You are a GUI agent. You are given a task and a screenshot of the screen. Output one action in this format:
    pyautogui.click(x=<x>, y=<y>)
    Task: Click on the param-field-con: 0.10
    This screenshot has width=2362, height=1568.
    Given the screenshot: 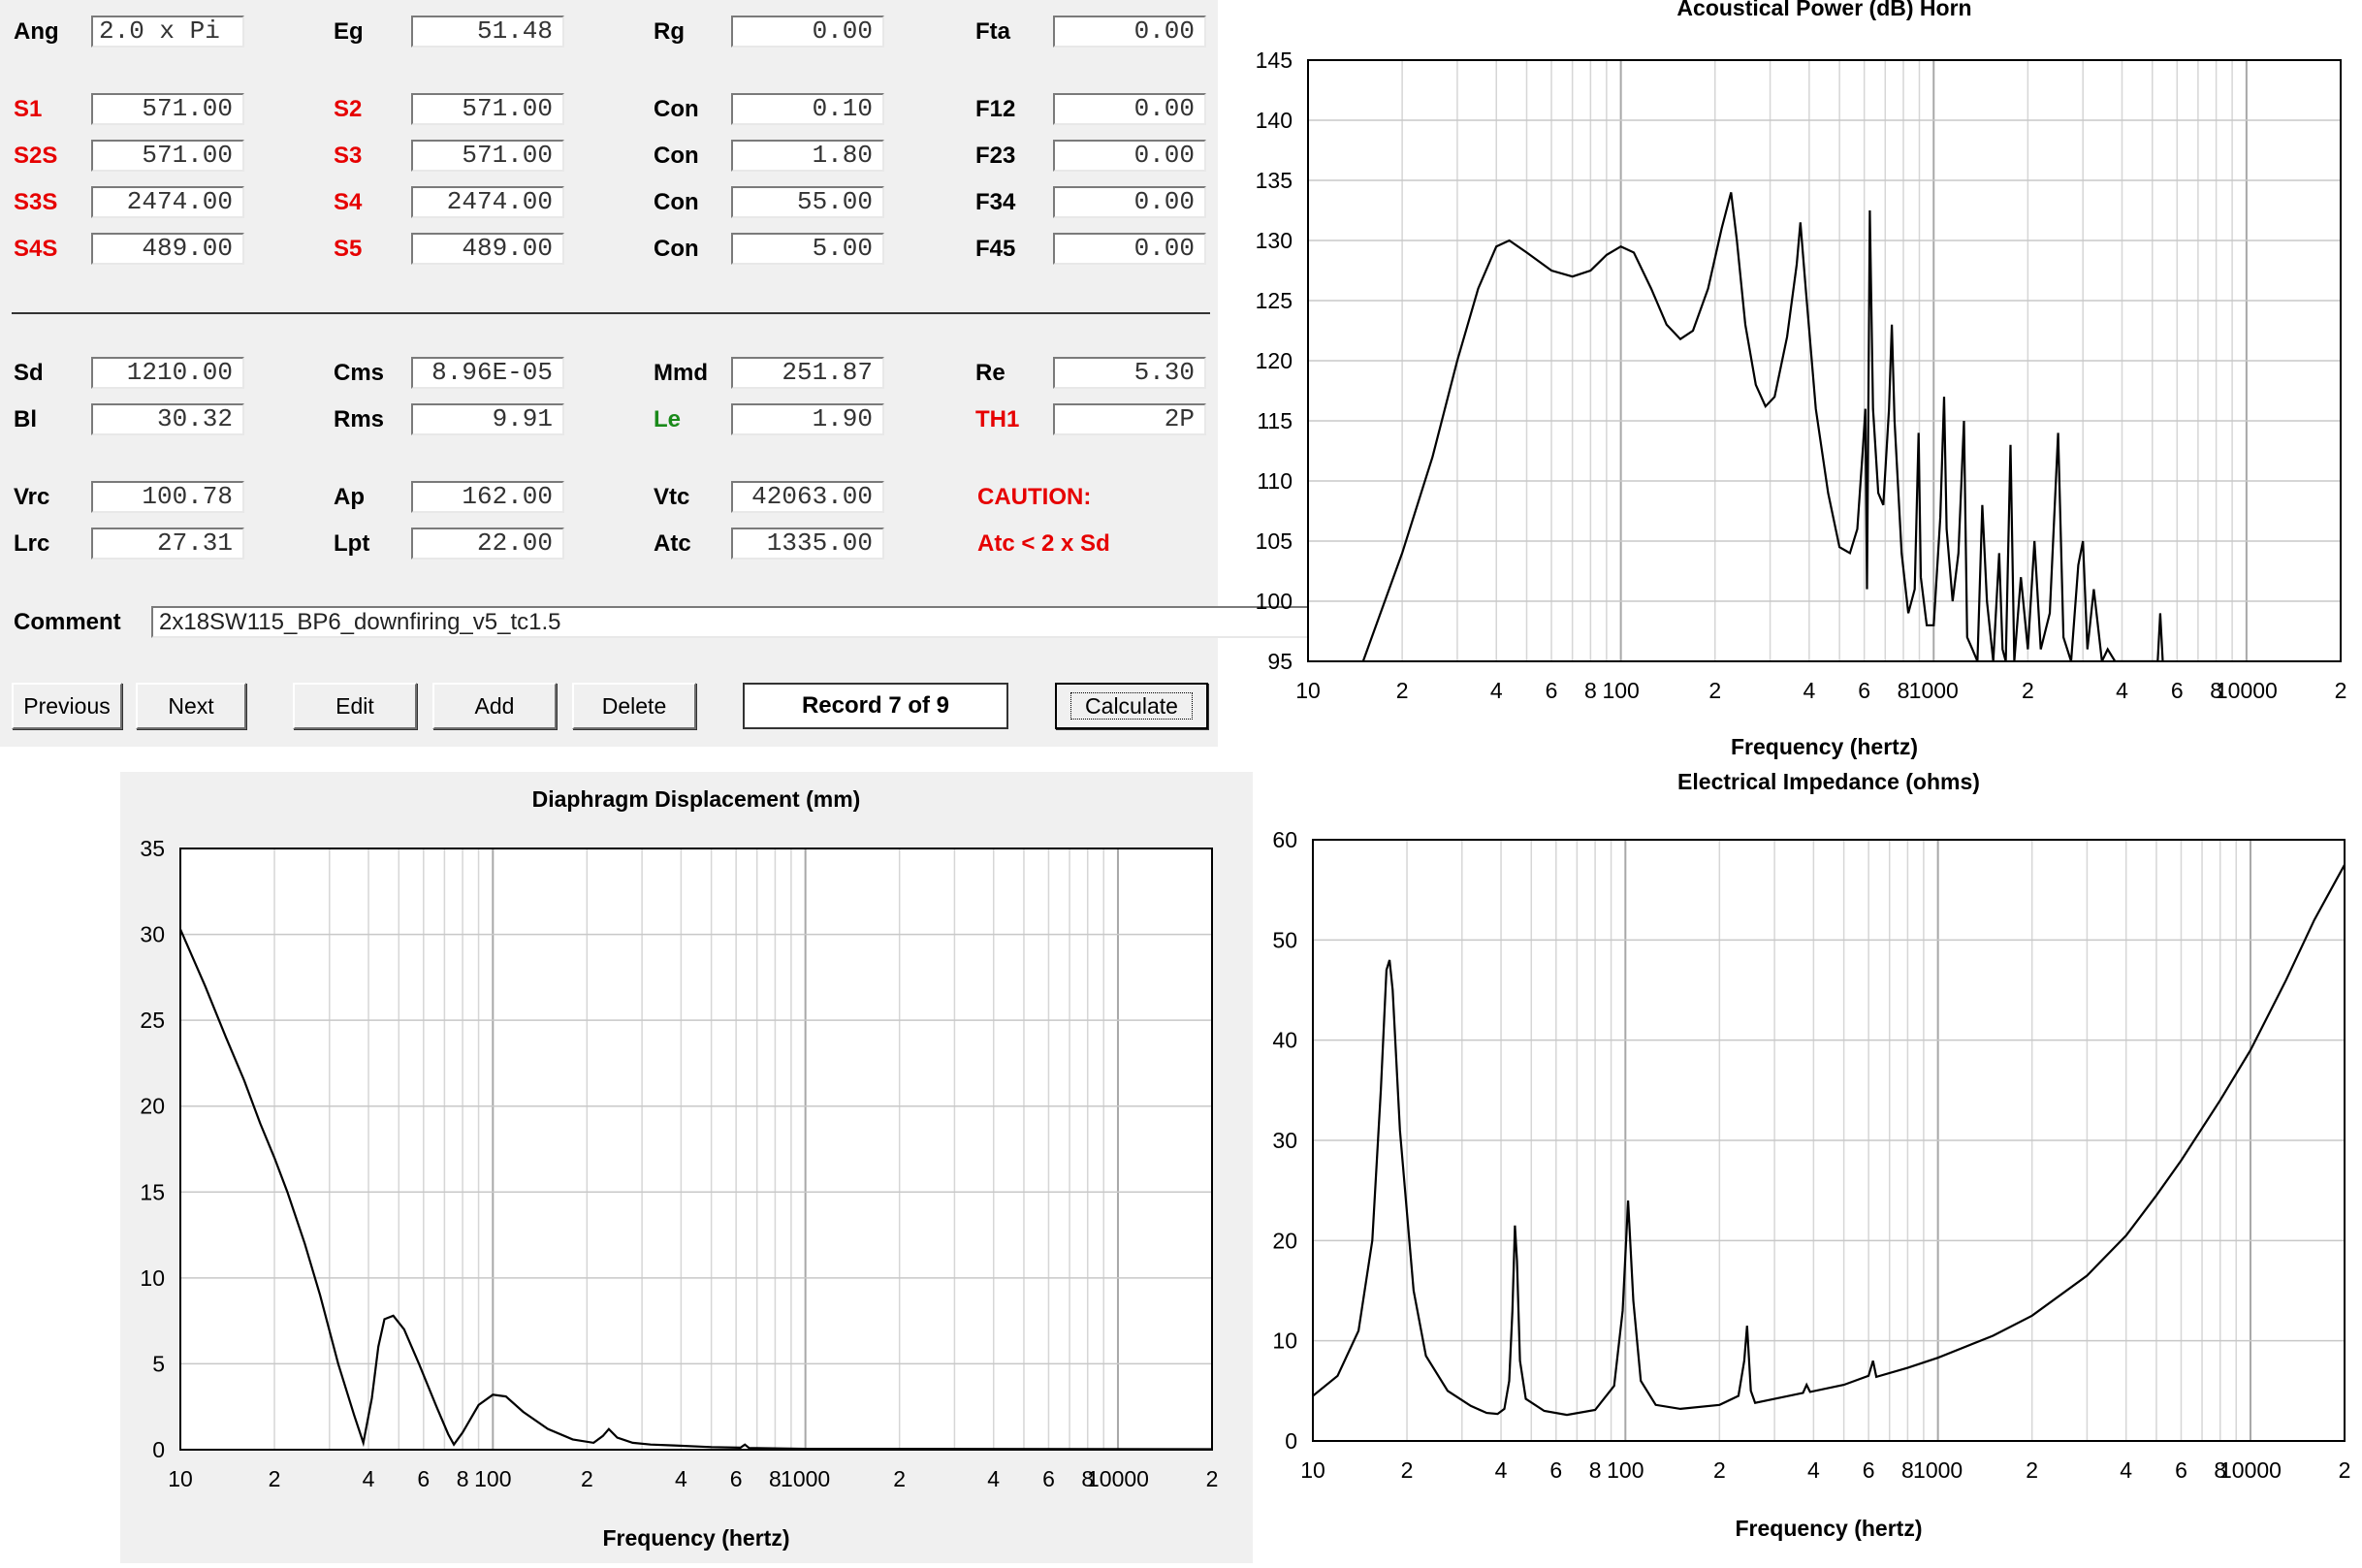 What is the action you would take?
    pyautogui.click(x=807, y=109)
    